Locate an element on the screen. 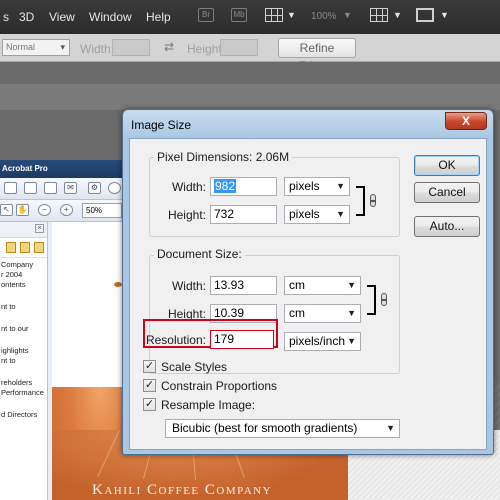 This screenshot has width=500, height=500. cancel-button: Cancel is located at coordinates (447, 192).